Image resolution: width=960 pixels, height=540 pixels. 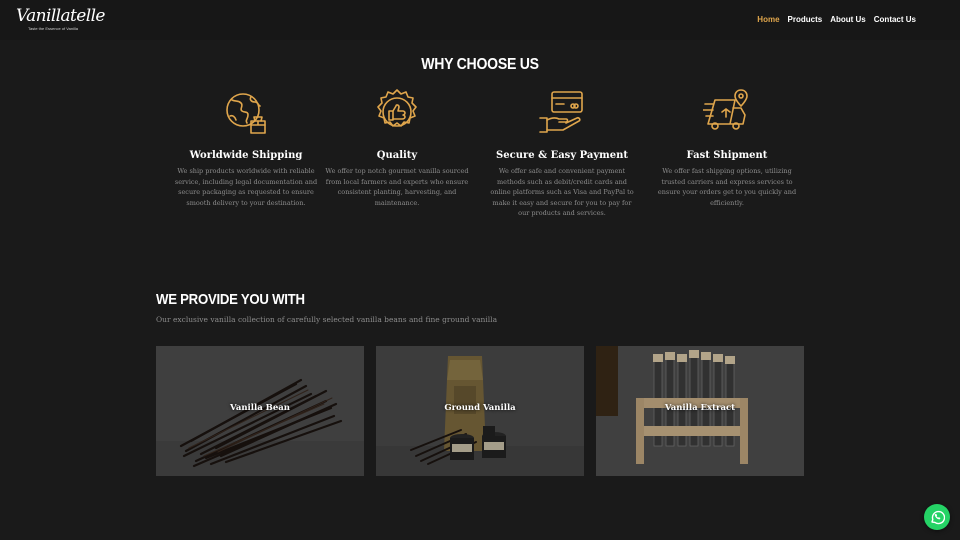 I want to click on card-label: Ground Vanilla, so click(x=480, y=408).